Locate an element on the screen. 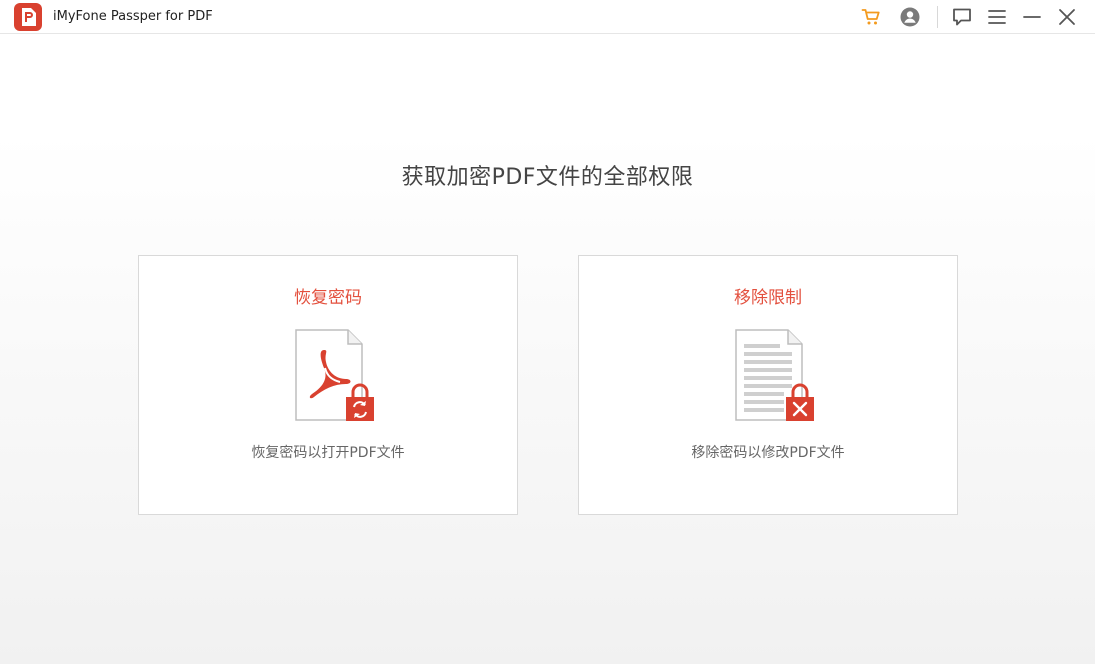 The width and height of the screenshot is (1095, 664). pdf-lock-refresh-icon is located at coordinates (334, 375).